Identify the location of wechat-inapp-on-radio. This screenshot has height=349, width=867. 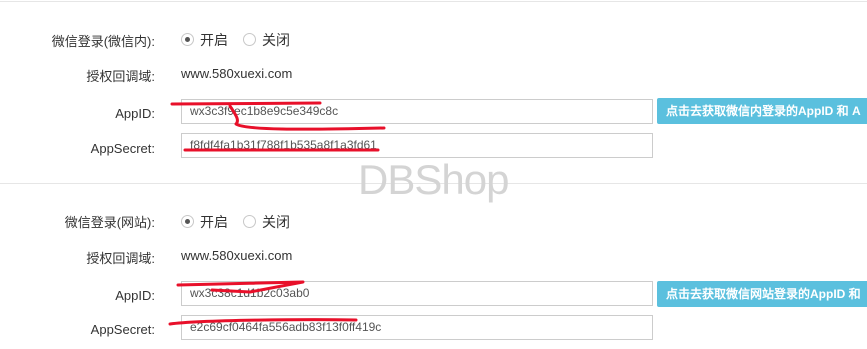
(187, 39).